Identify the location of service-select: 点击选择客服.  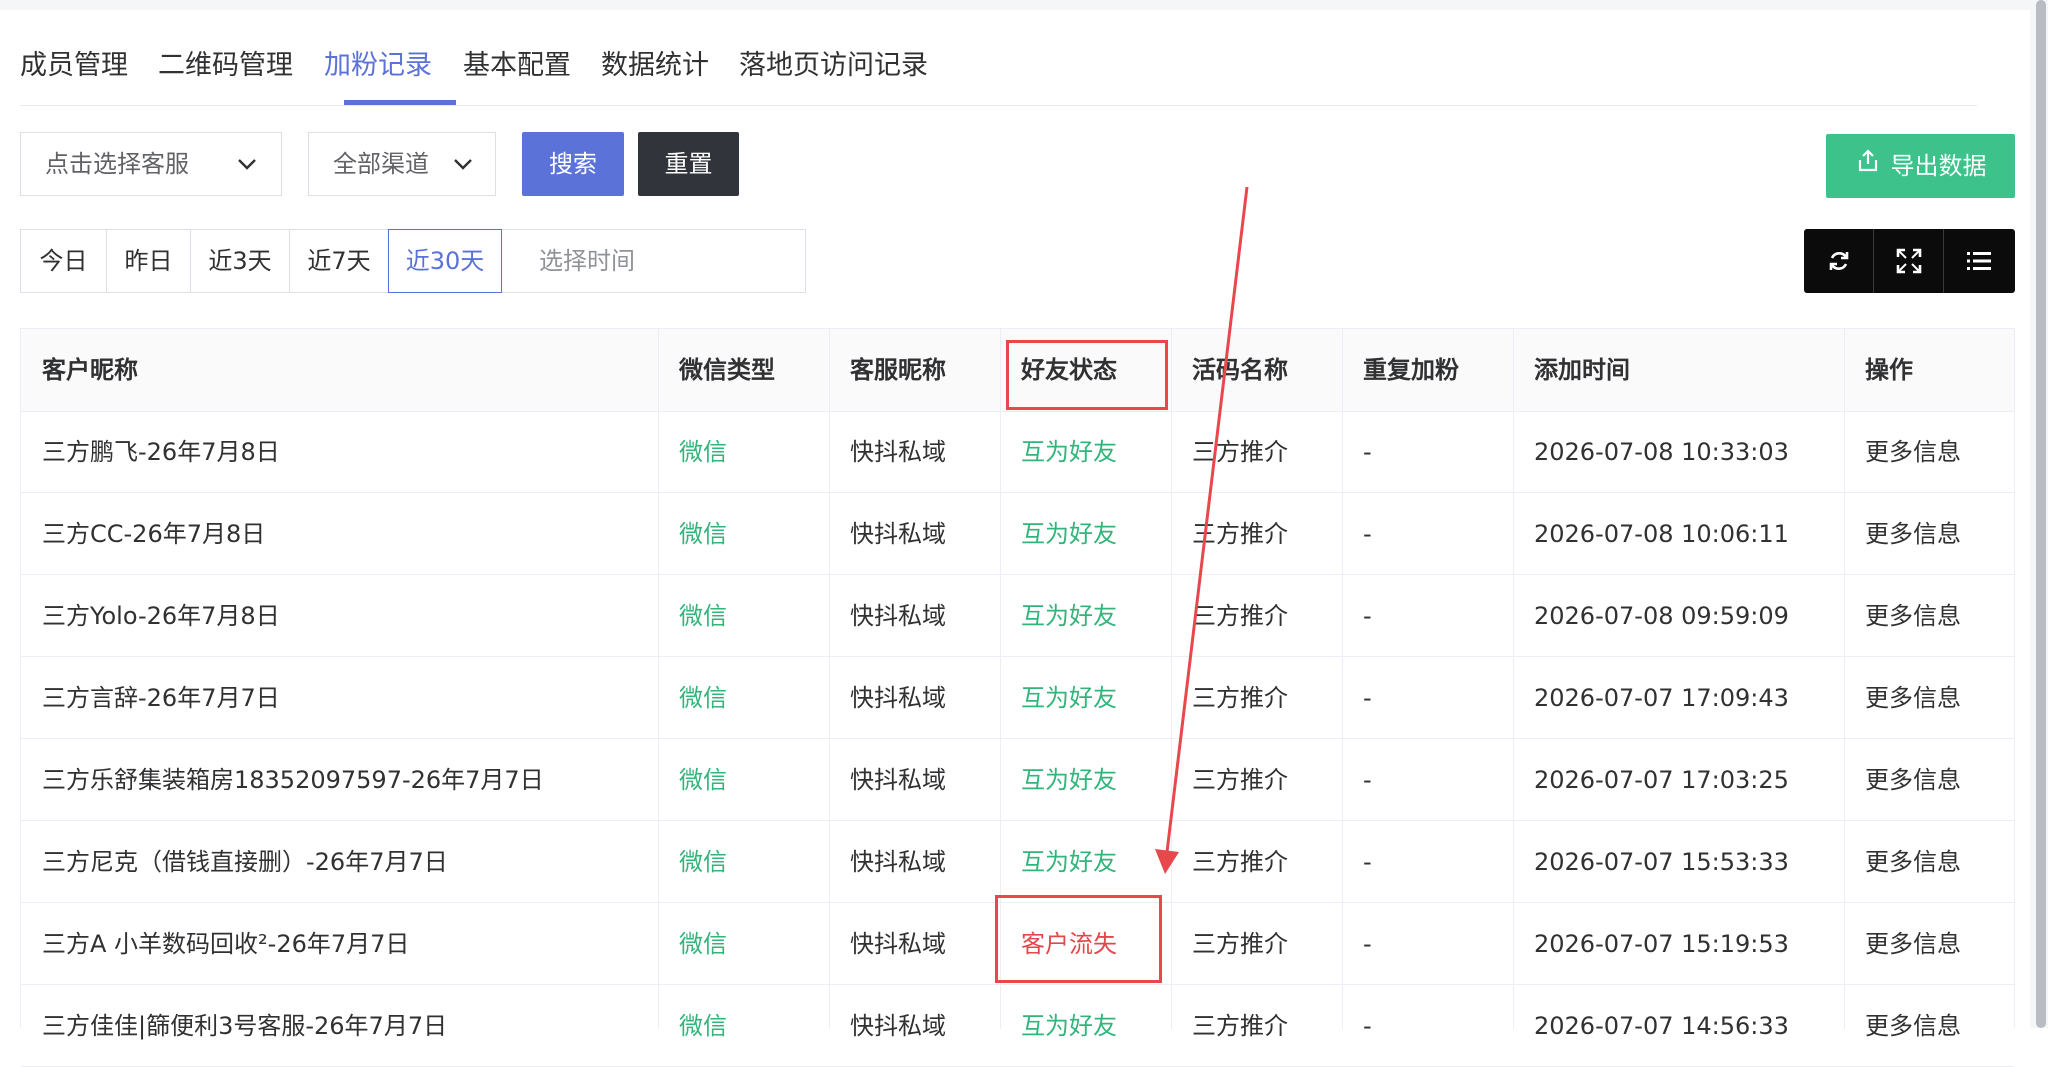
(151, 164).